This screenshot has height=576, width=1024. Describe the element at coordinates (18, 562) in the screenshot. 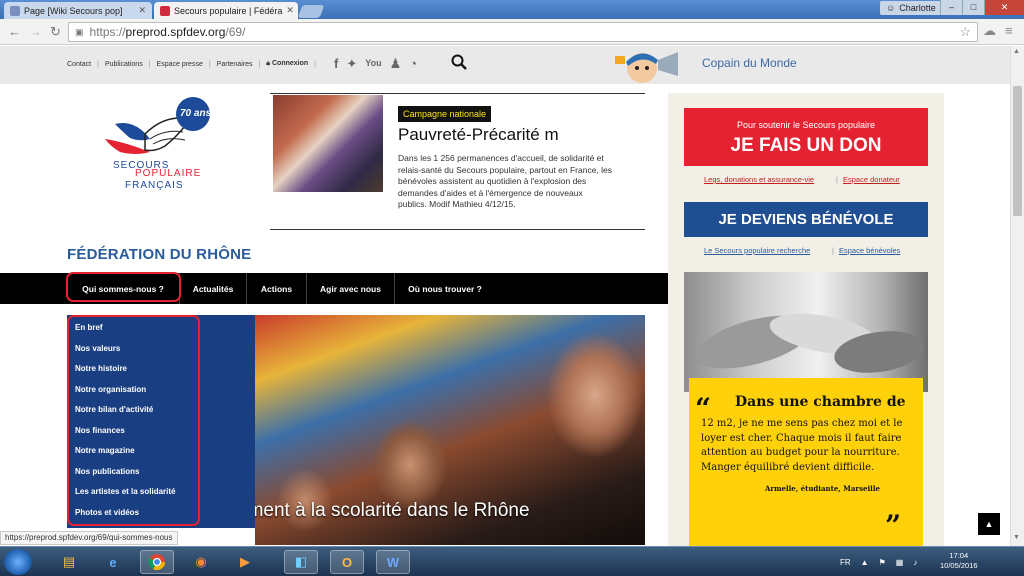

I see `start-button` at that location.